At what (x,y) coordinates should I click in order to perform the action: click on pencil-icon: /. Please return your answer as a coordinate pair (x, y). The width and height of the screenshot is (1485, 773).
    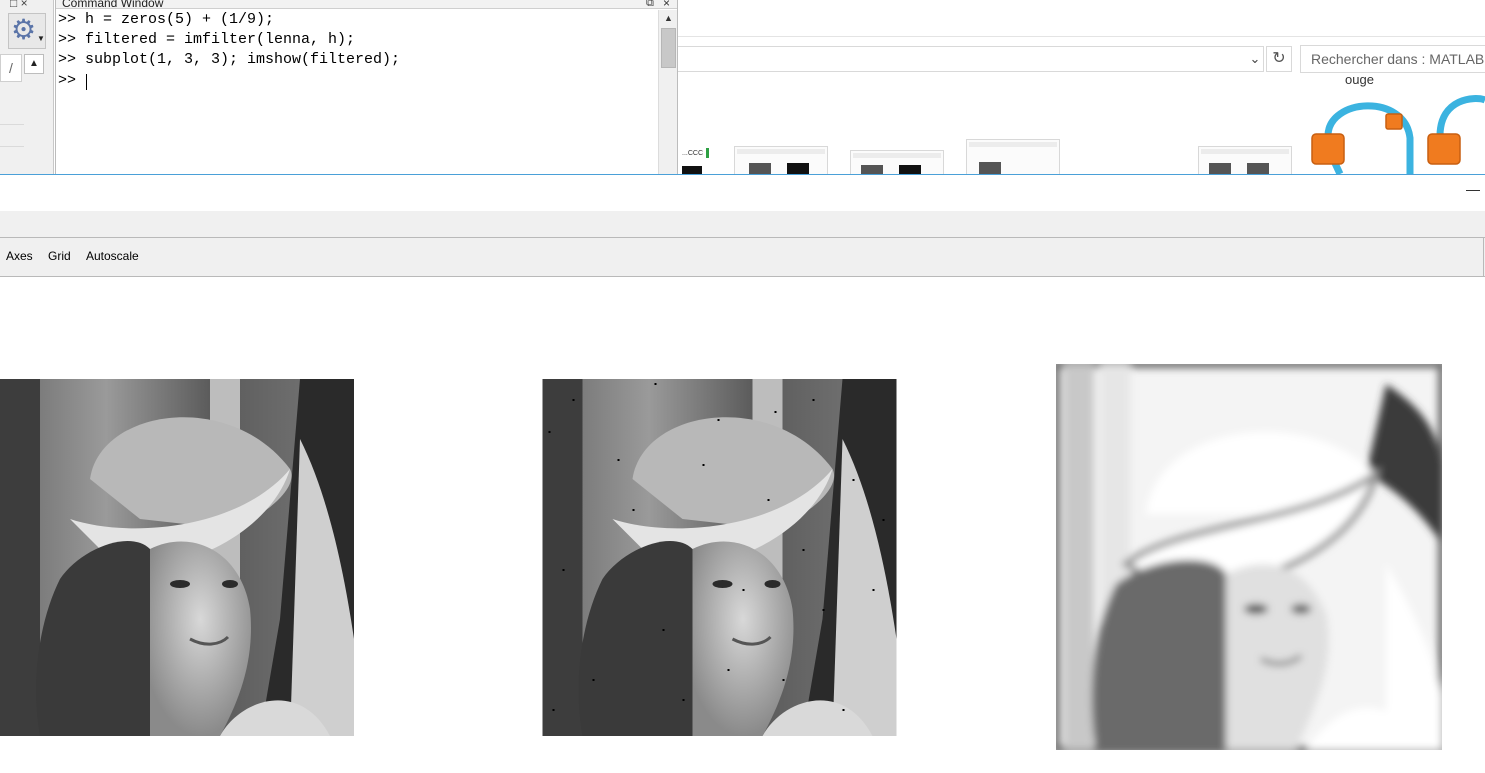
    Looking at the image, I should click on (11, 68).